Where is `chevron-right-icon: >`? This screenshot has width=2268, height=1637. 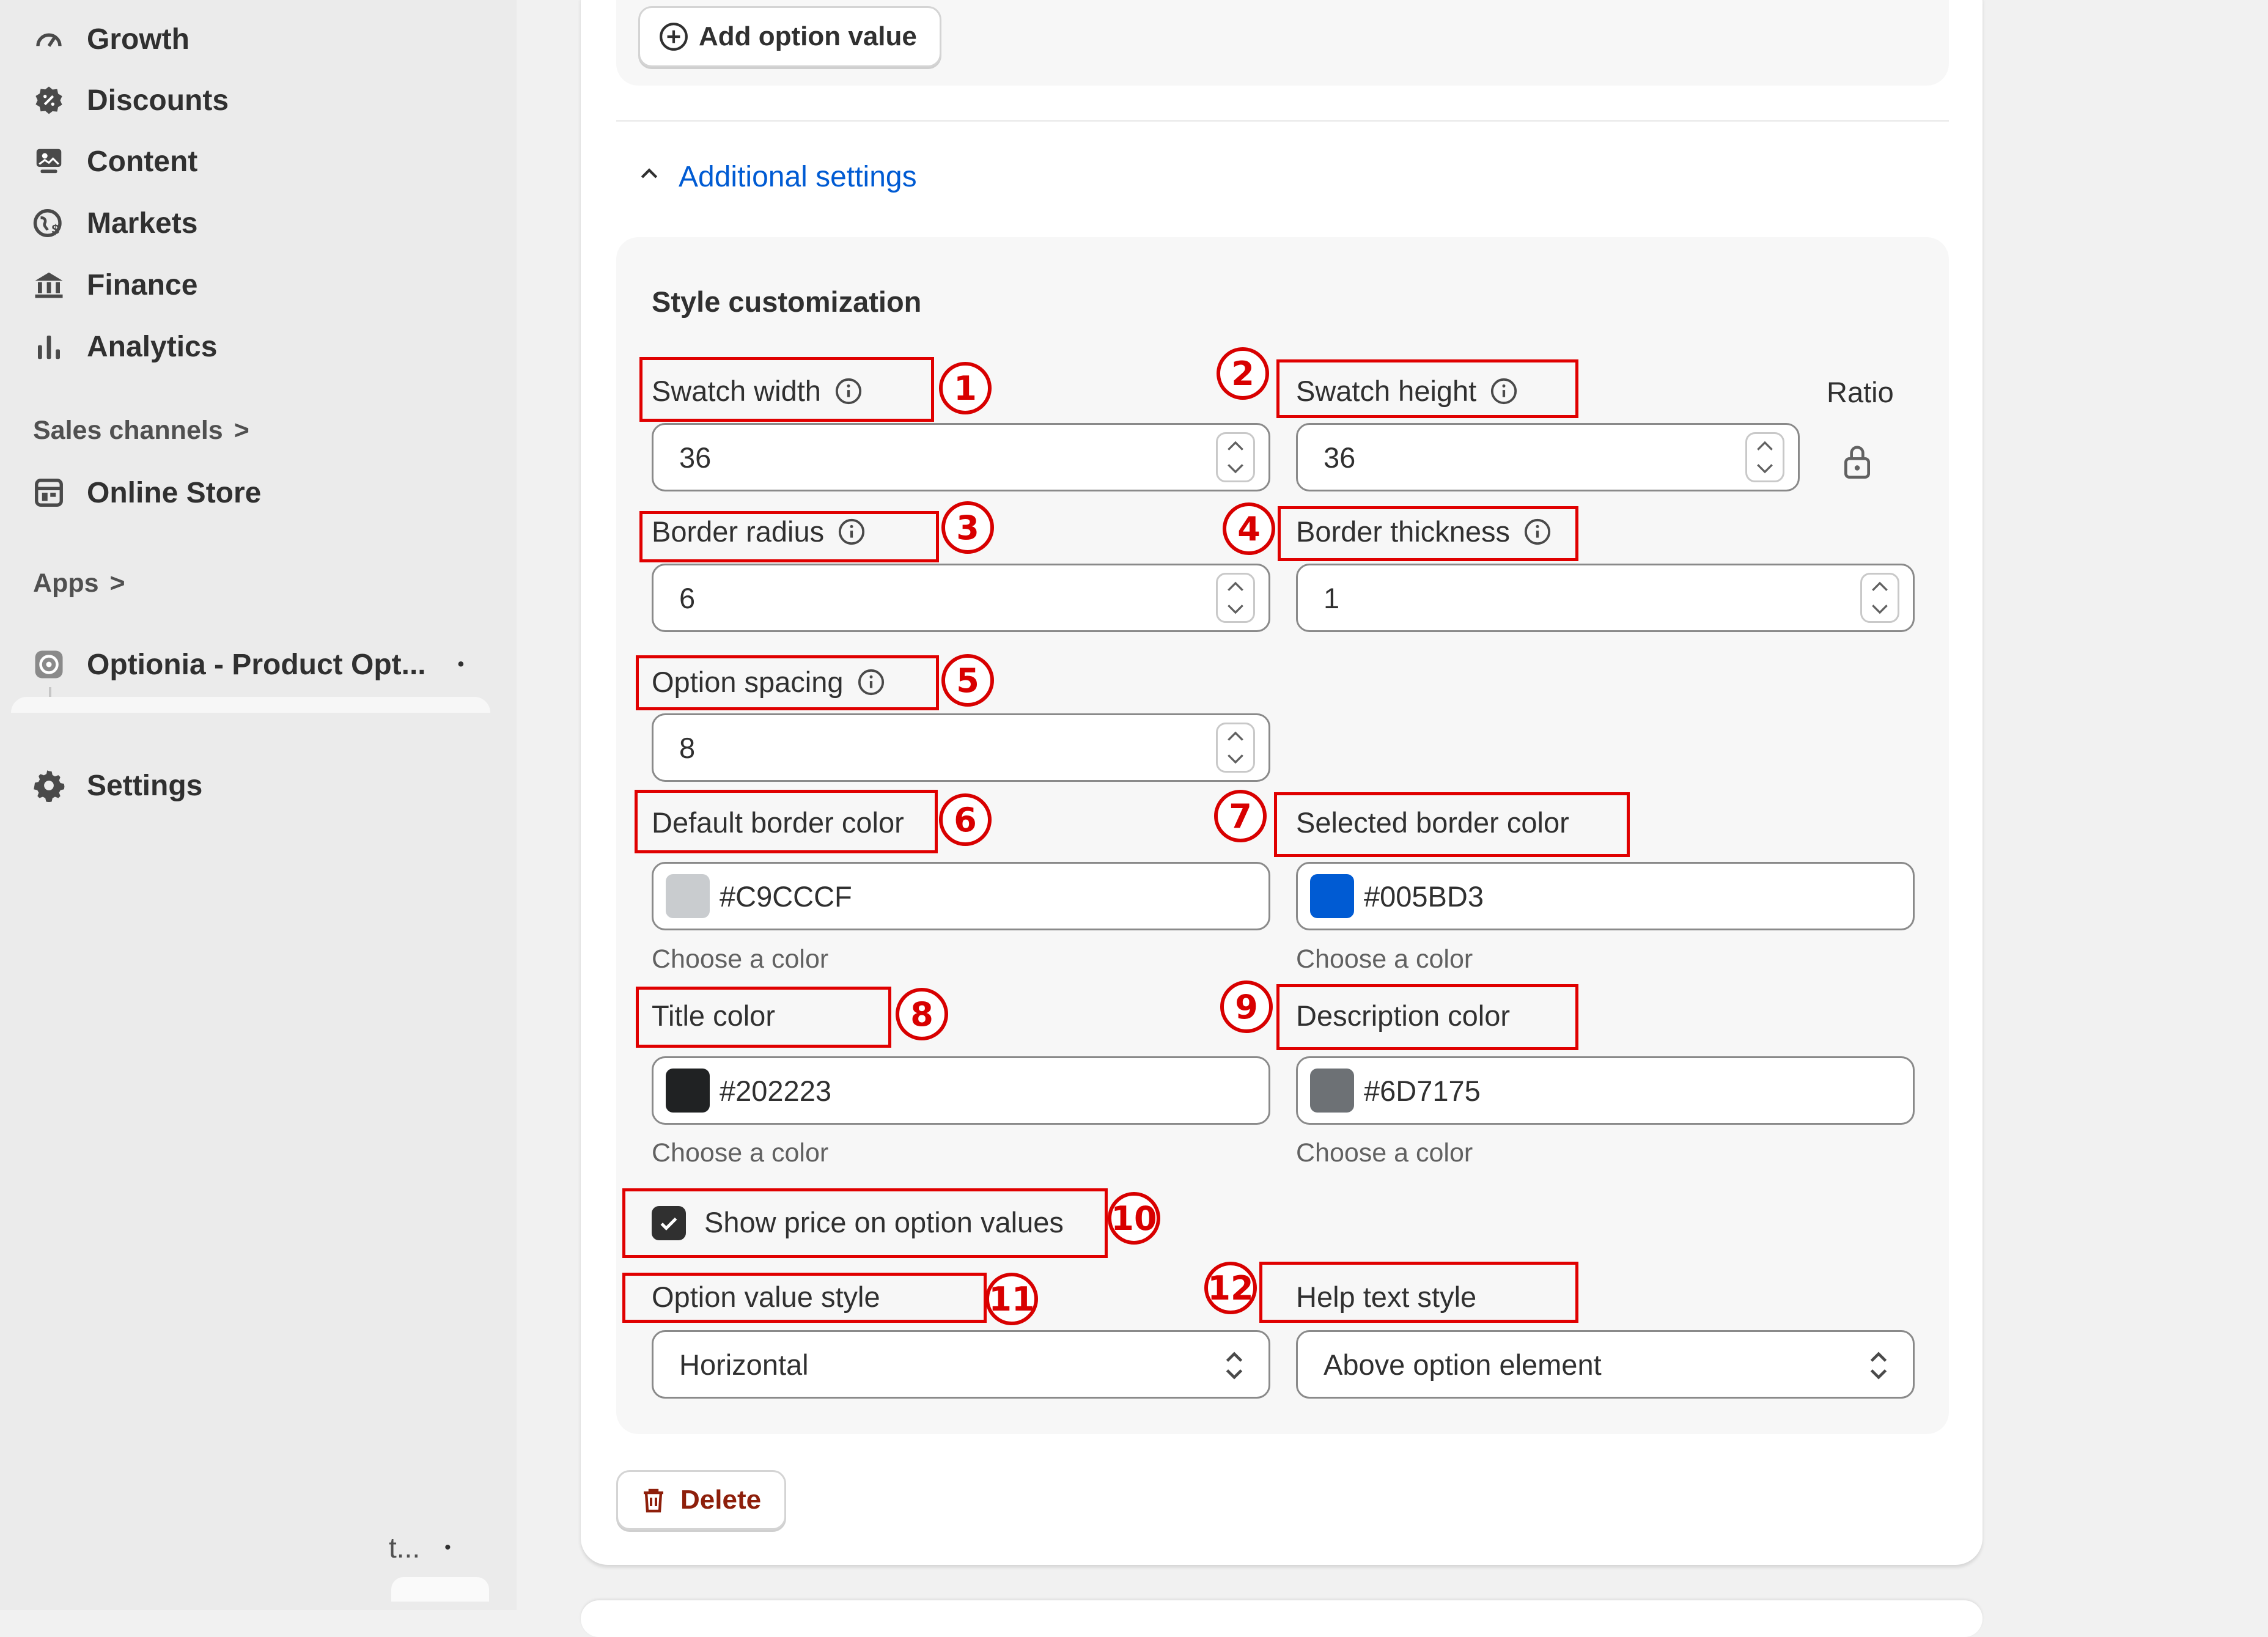
chevron-right-icon: > is located at coordinates (241, 431).